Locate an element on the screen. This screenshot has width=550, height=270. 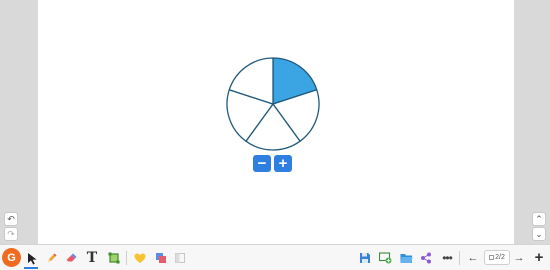
app-logo-button: G is located at coordinates (11, 257).